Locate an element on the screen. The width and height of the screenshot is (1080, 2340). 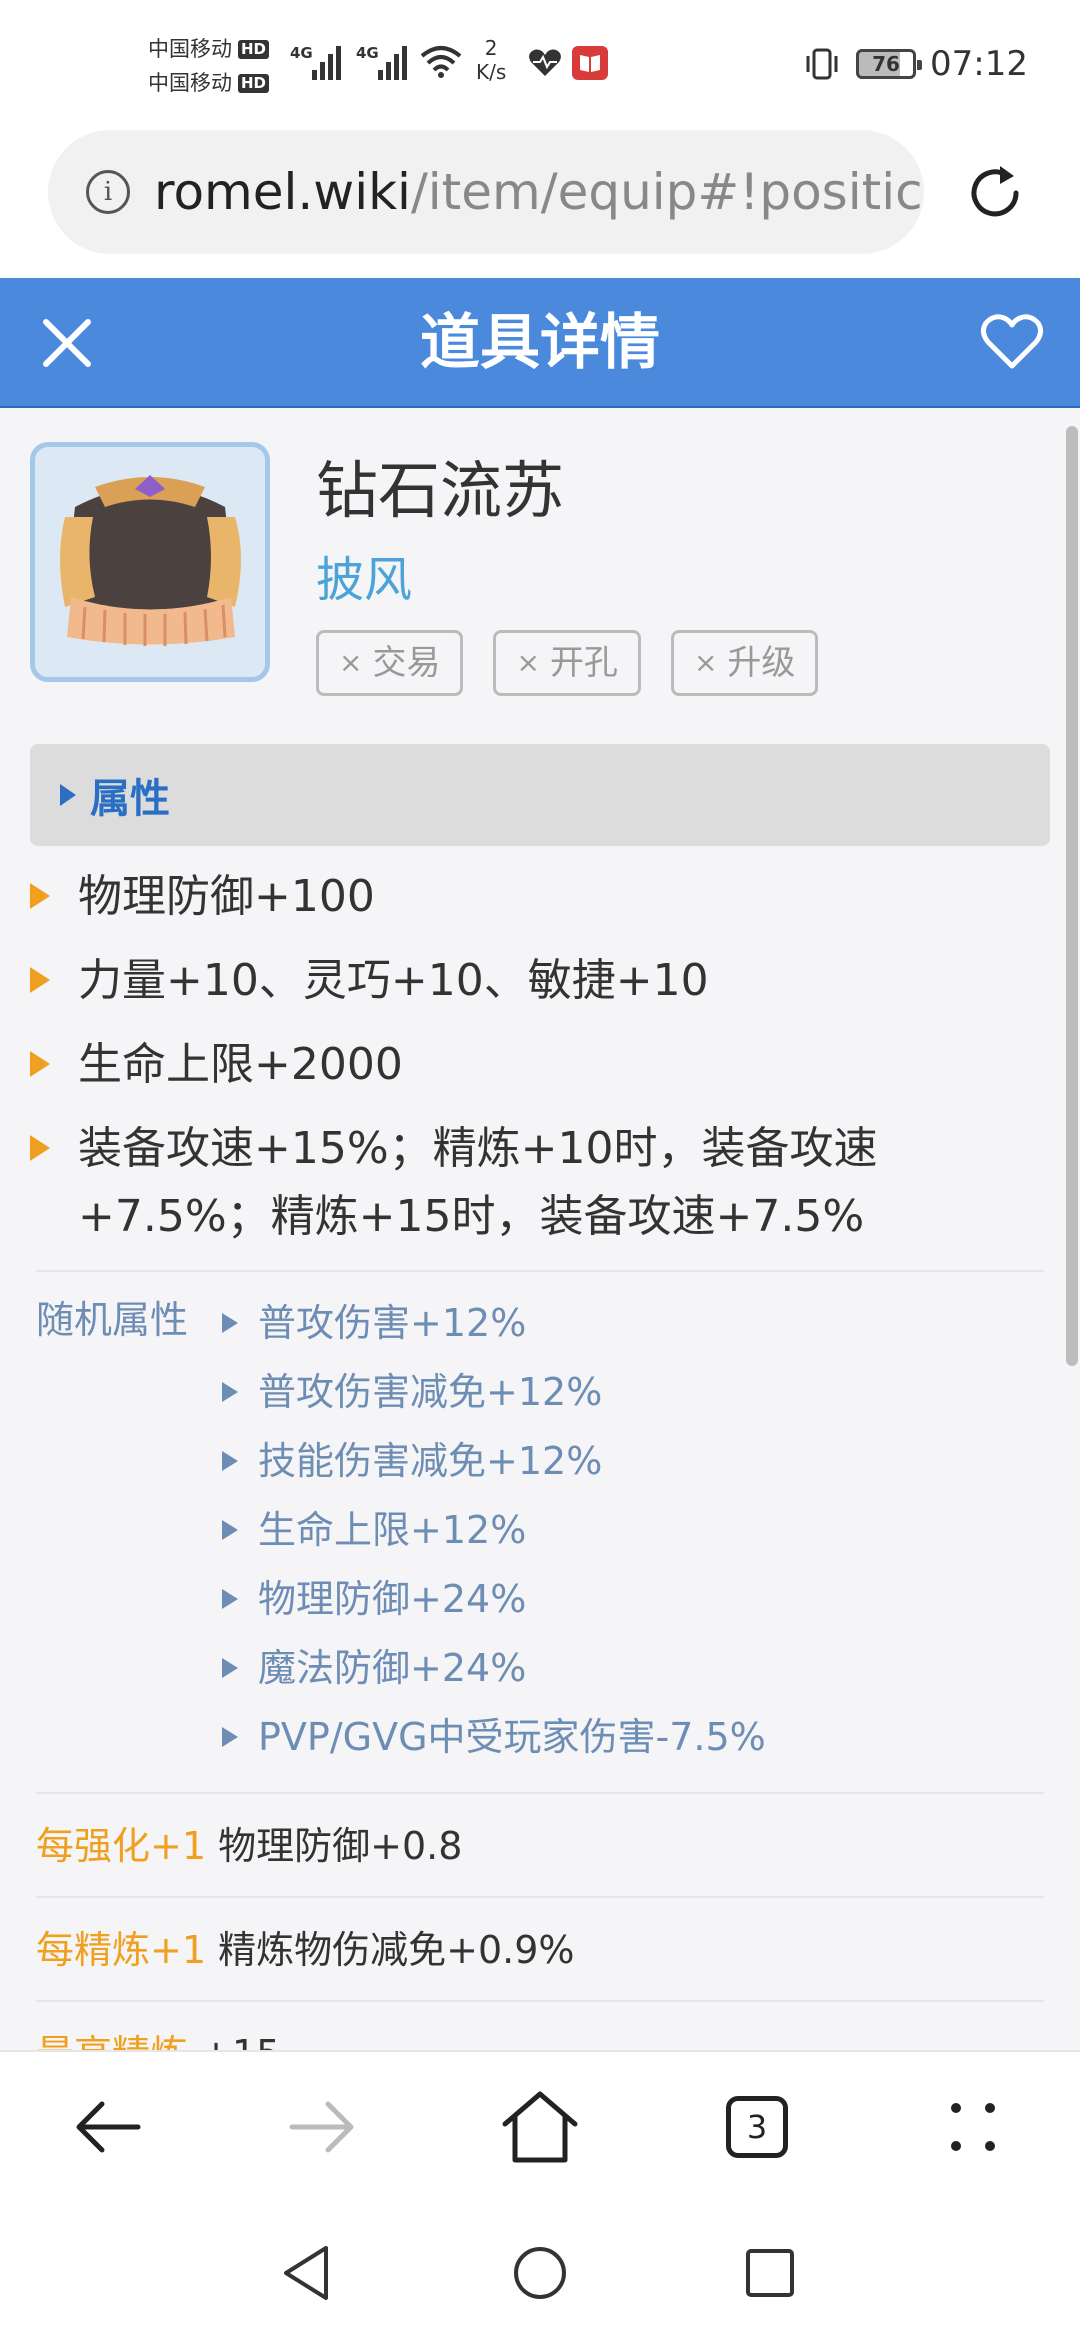
attributes-section-header: 属性 is located at coordinates (540, 795).